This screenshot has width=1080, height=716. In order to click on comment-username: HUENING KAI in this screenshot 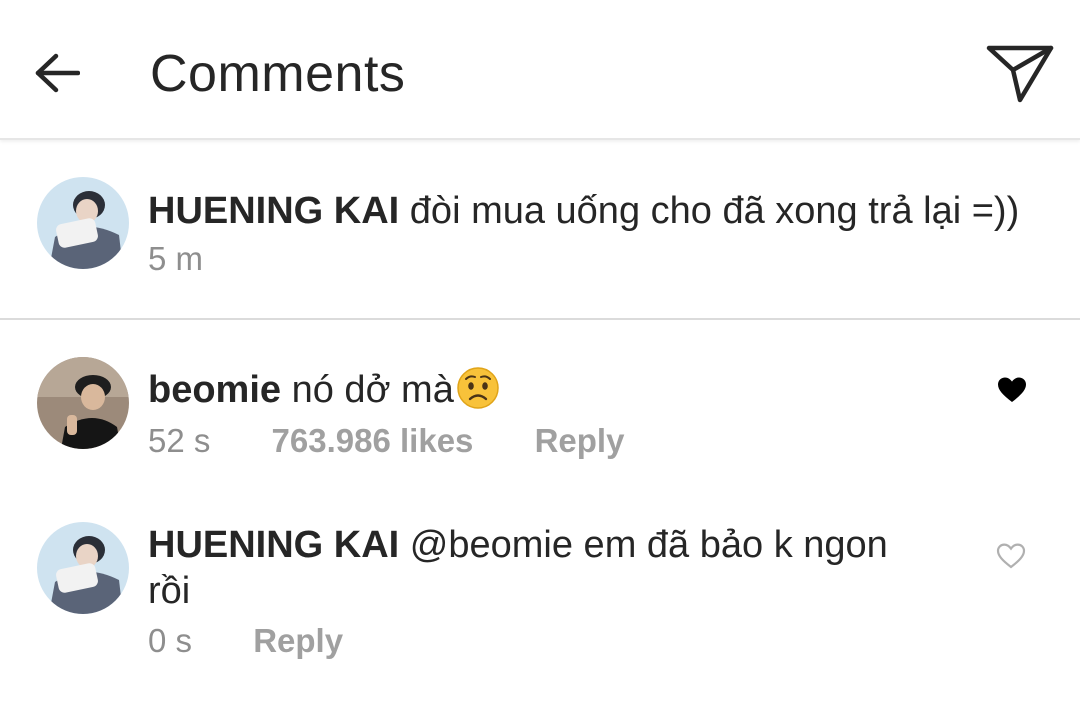, I will do `click(273, 545)`.